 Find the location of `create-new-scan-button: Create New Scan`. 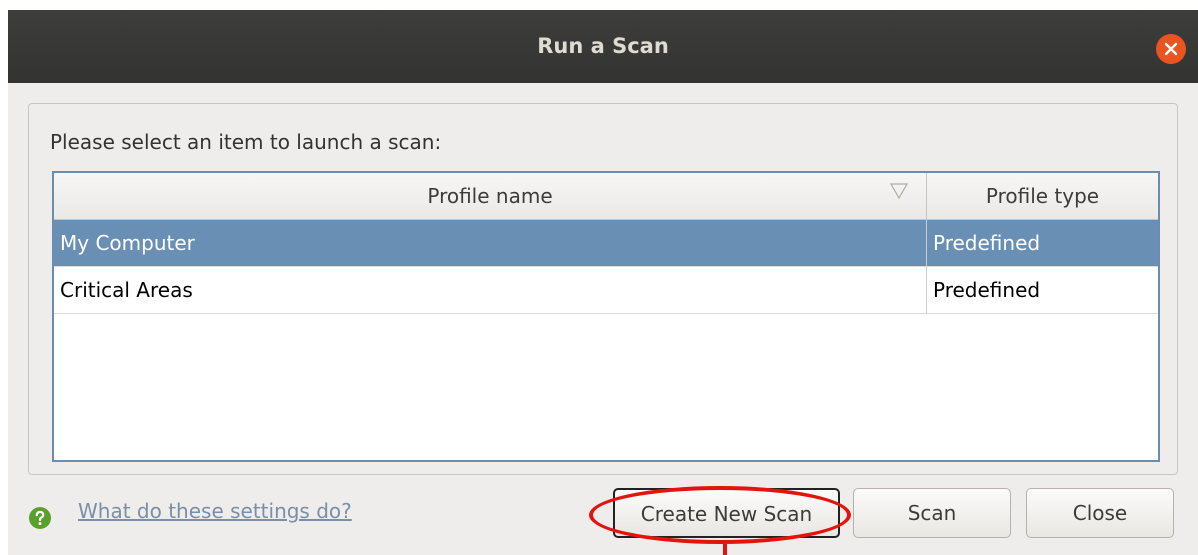

create-new-scan-button: Create New Scan is located at coordinates (726, 513).